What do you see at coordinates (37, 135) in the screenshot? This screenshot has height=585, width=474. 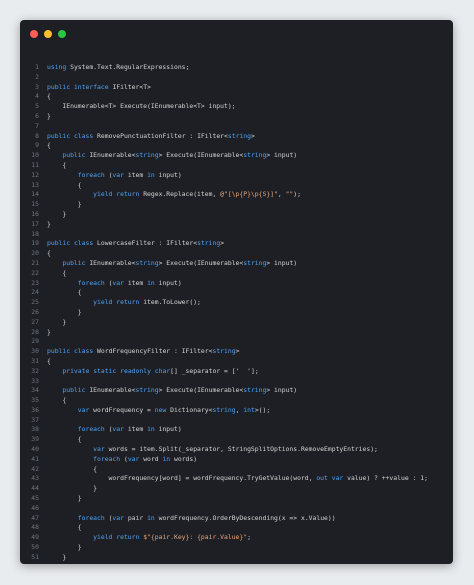 I see `line-number: 8` at bounding box center [37, 135].